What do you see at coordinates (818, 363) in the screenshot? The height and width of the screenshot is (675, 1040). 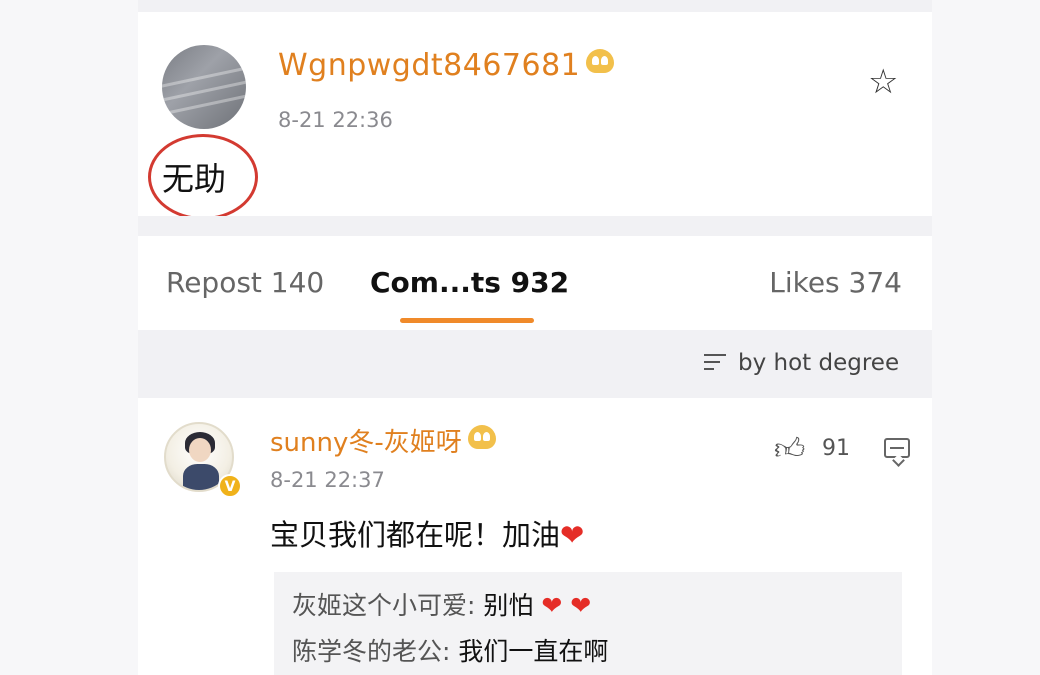 I see `sort-button: by hot degree` at bounding box center [818, 363].